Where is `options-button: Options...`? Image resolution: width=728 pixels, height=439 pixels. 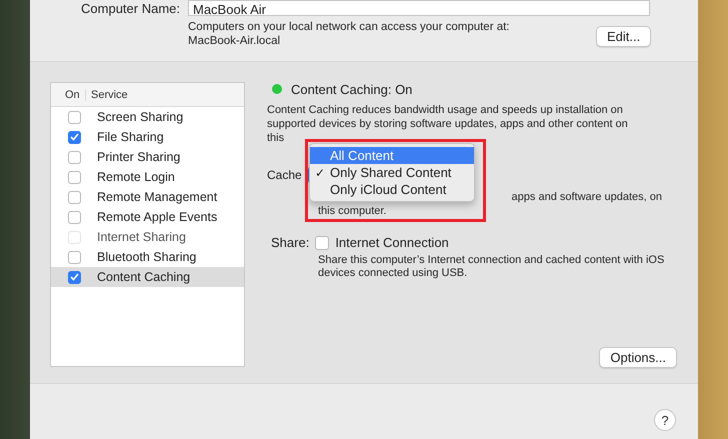
options-button: Options... is located at coordinates (638, 357).